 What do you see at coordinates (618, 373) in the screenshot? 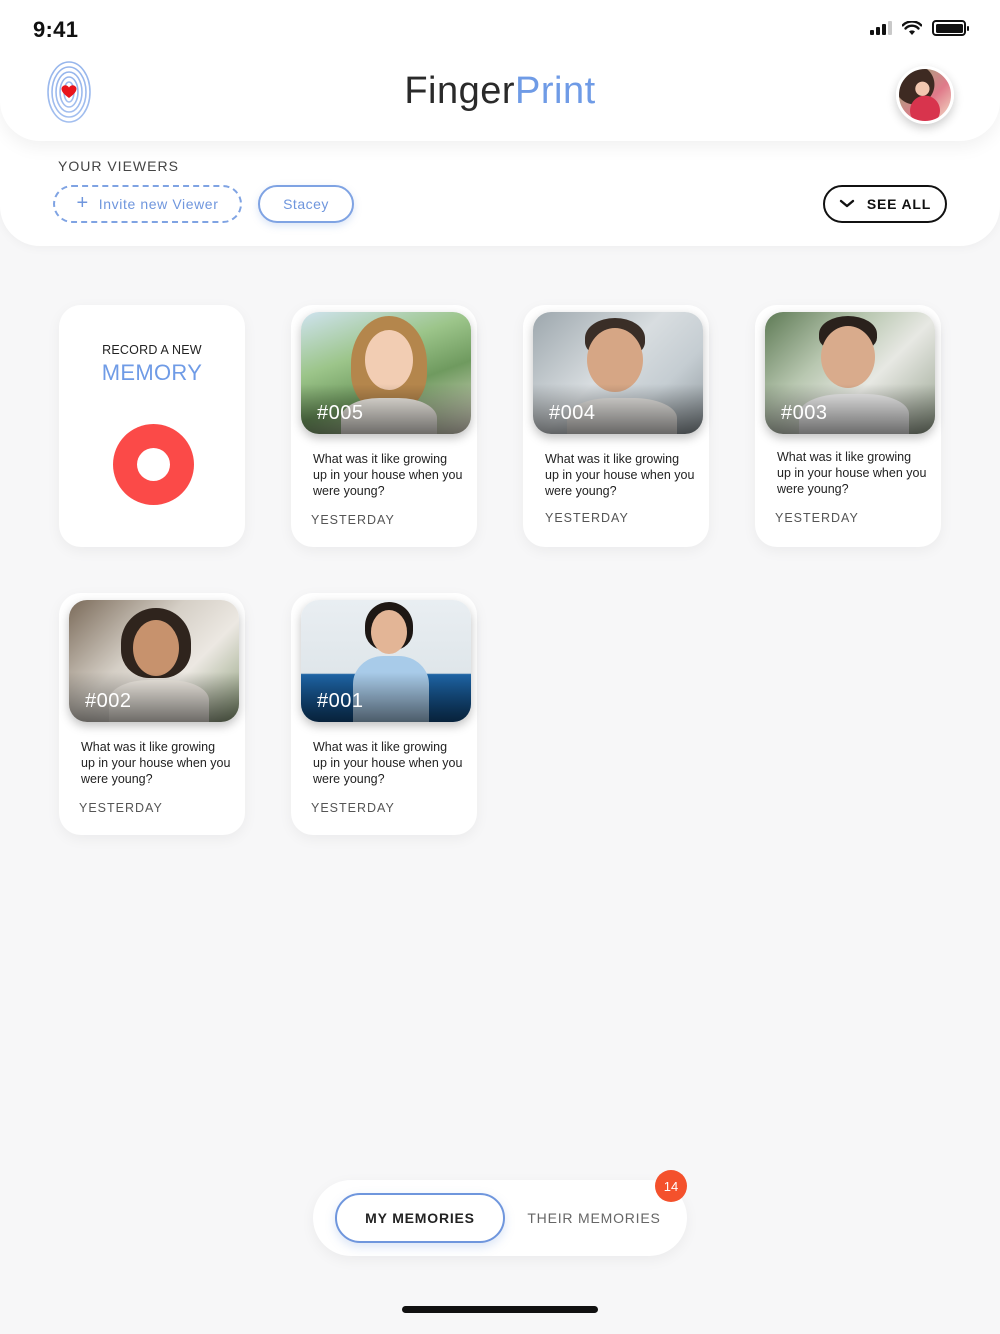
I see `memory-thumbnail: #004` at bounding box center [618, 373].